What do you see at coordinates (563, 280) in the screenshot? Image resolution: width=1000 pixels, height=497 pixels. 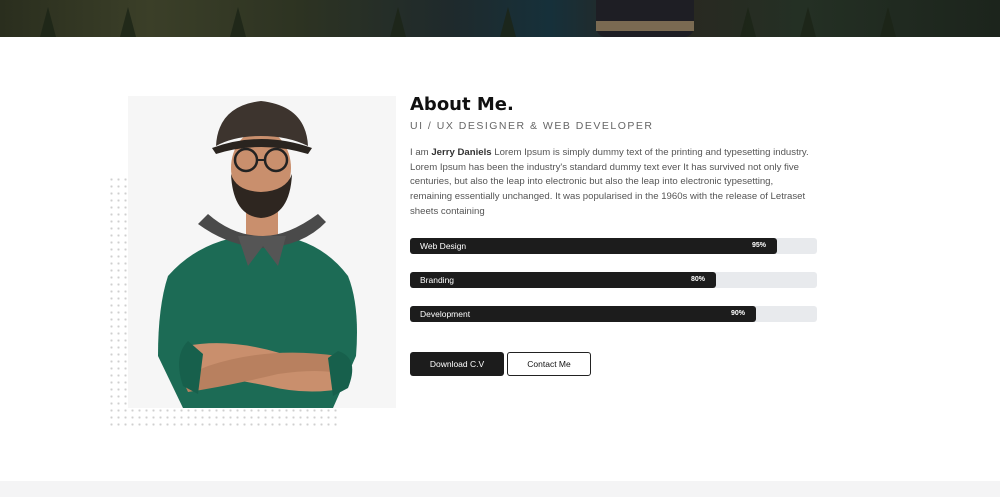 I see `skill-fill` at bounding box center [563, 280].